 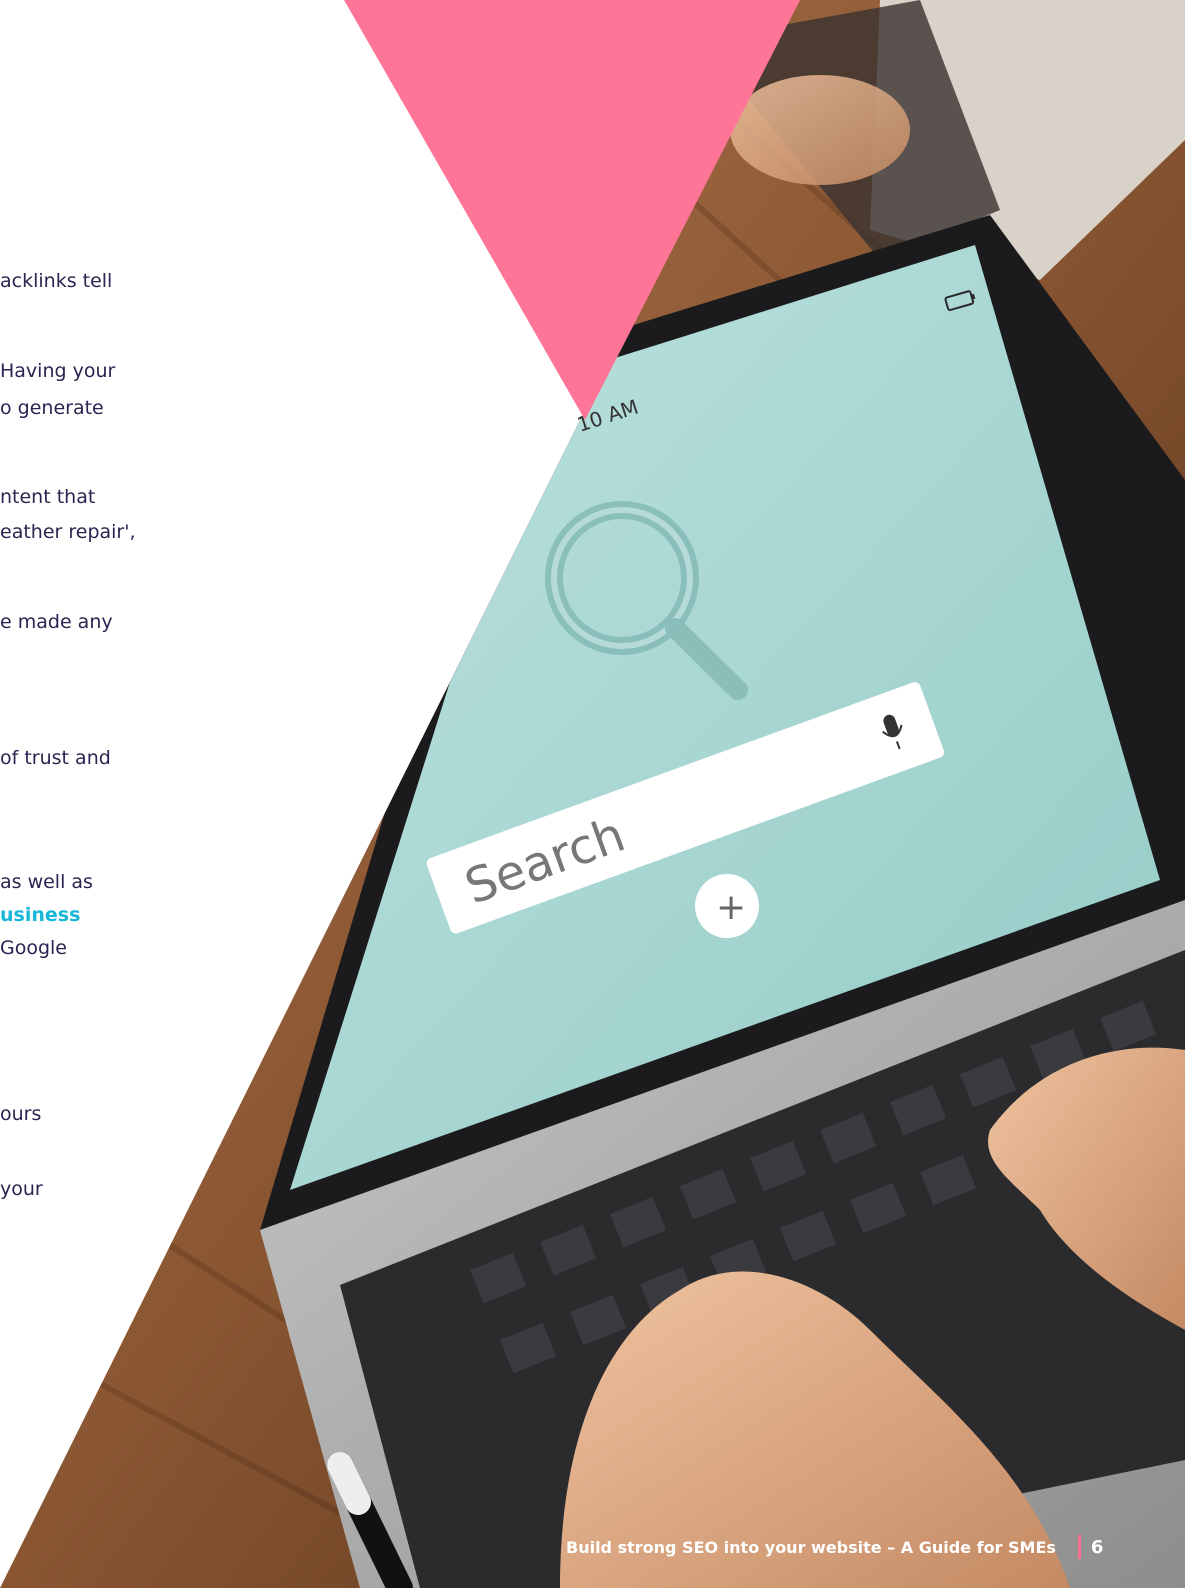 What do you see at coordinates (34, 948) in the screenshot?
I see `text-line-10: Google` at bounding box center [34, 948].